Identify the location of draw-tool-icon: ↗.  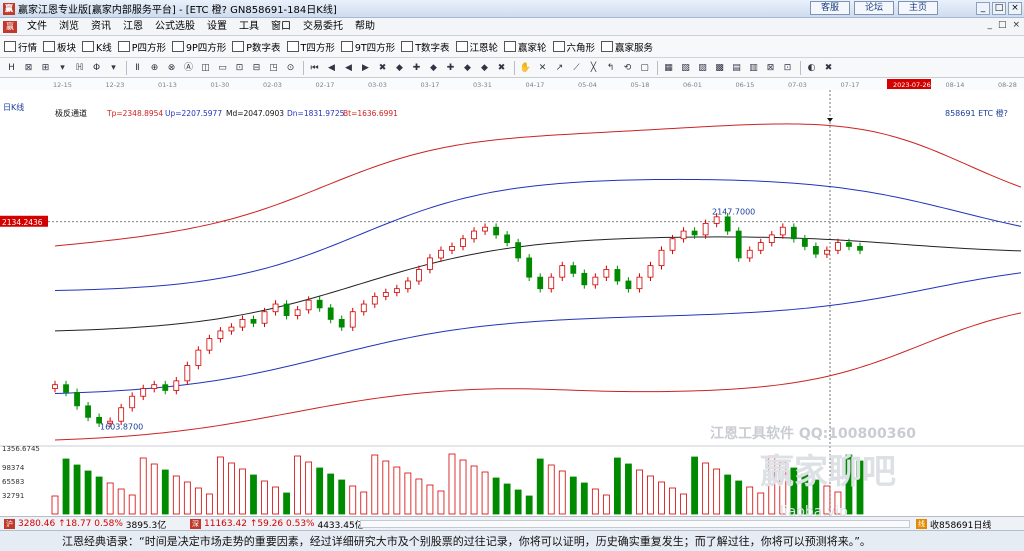
(559, 68).